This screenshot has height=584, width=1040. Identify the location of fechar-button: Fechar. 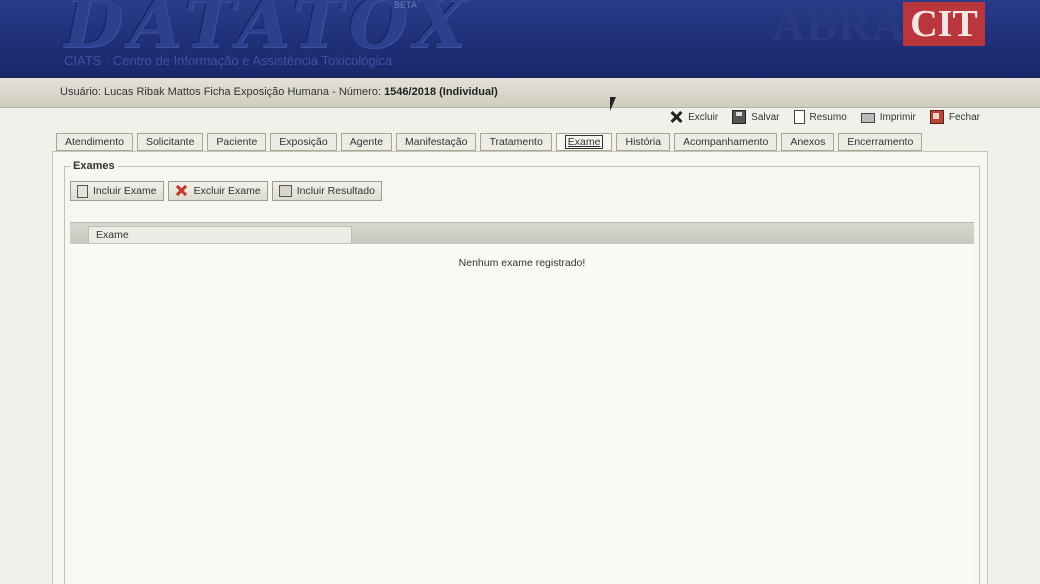
(954, 117).